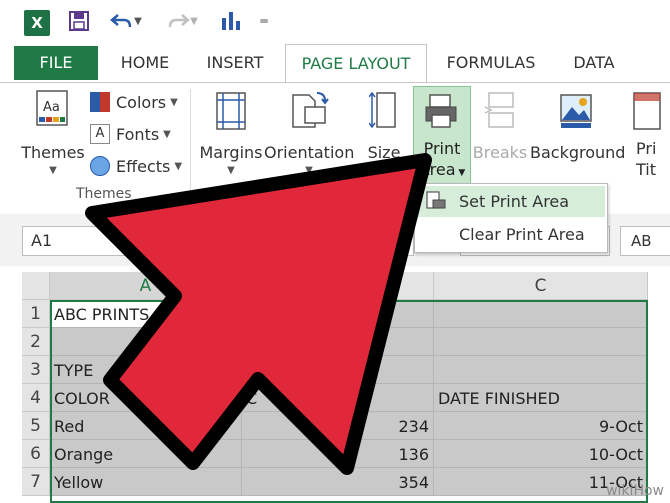 Image resolution: width=670 pixels, height=503 pixels. Describe the element at coordinates (500, 135) in the screenshot. I see `breaks-button: Breaks` at that location.